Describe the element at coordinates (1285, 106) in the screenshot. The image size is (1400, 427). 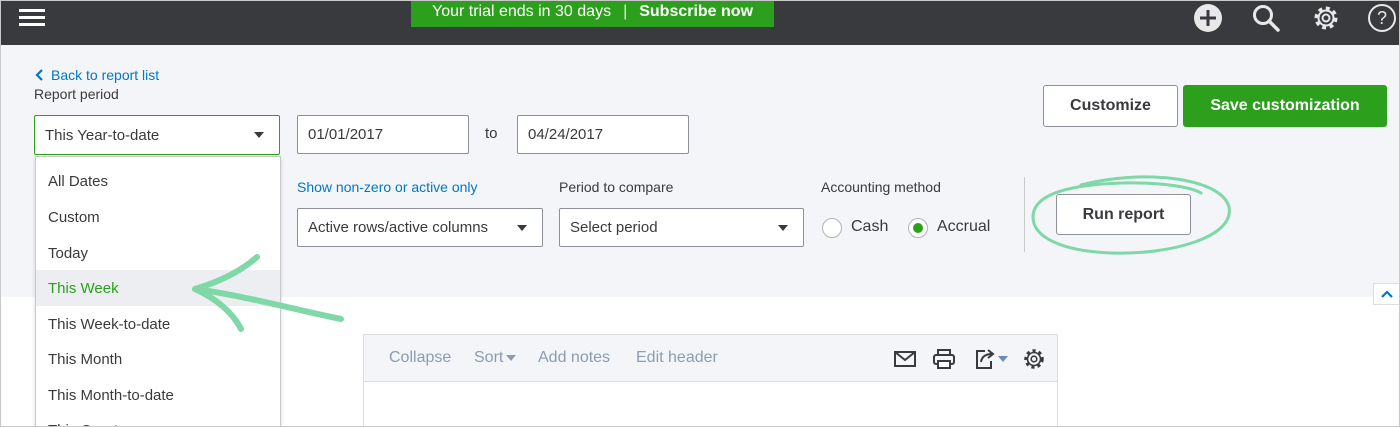
I see `save-customization-button: Save customization` at that location.